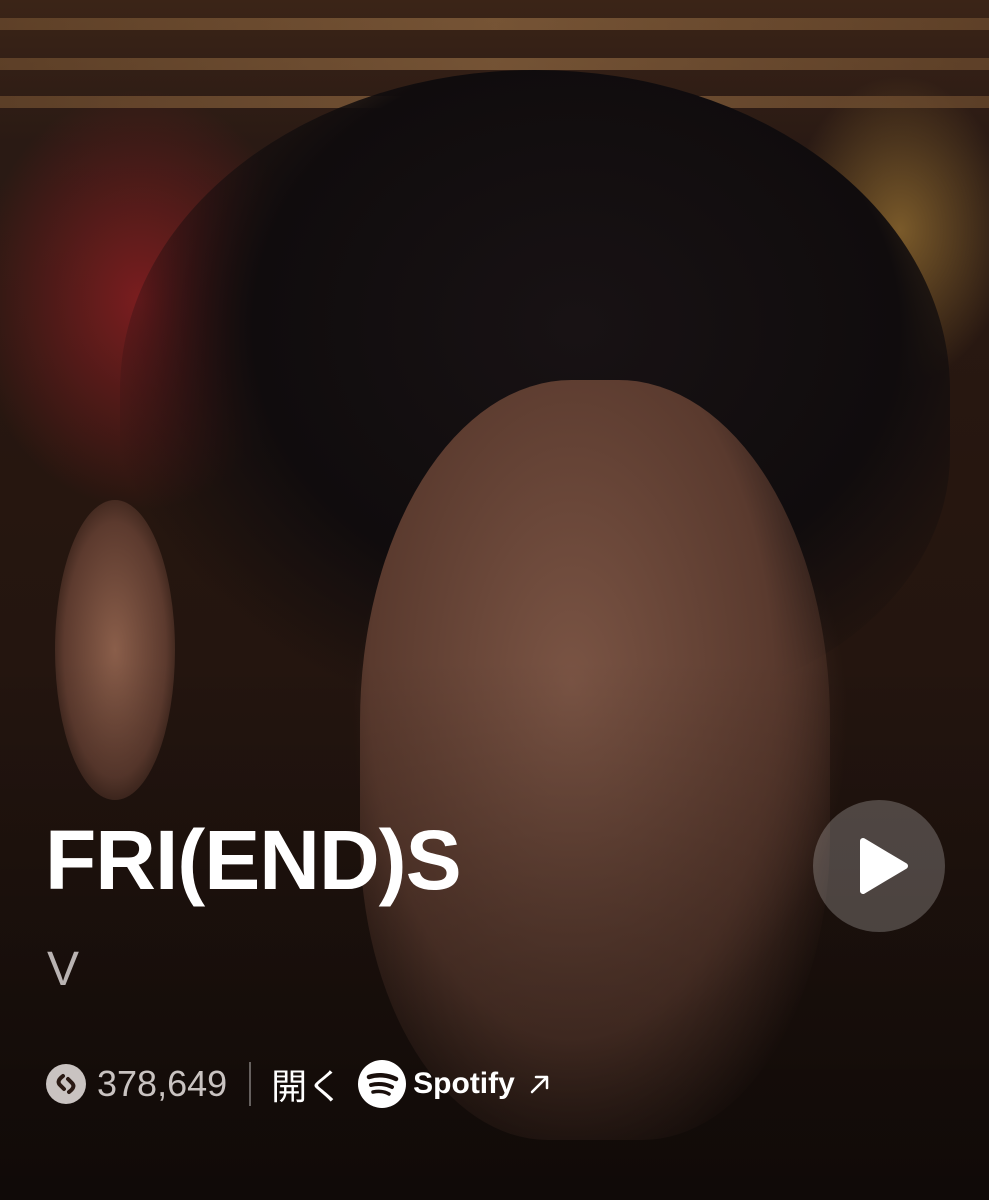  I want to click on shazam-count: 378,649, so click(162, 1083).